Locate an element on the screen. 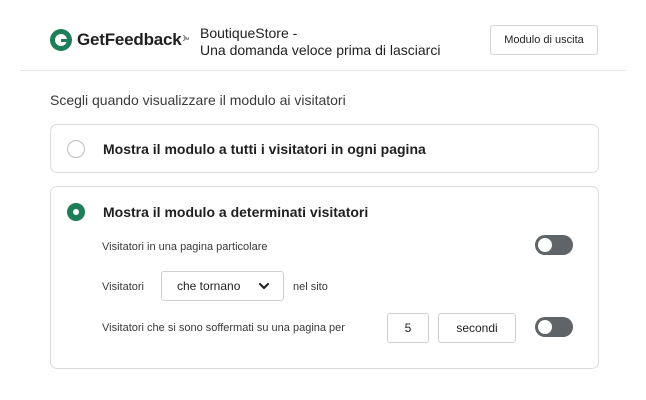 The height and width of the screenshot is (400, 646). getfeedback-logo-icon is located at coordinates (61, 40).